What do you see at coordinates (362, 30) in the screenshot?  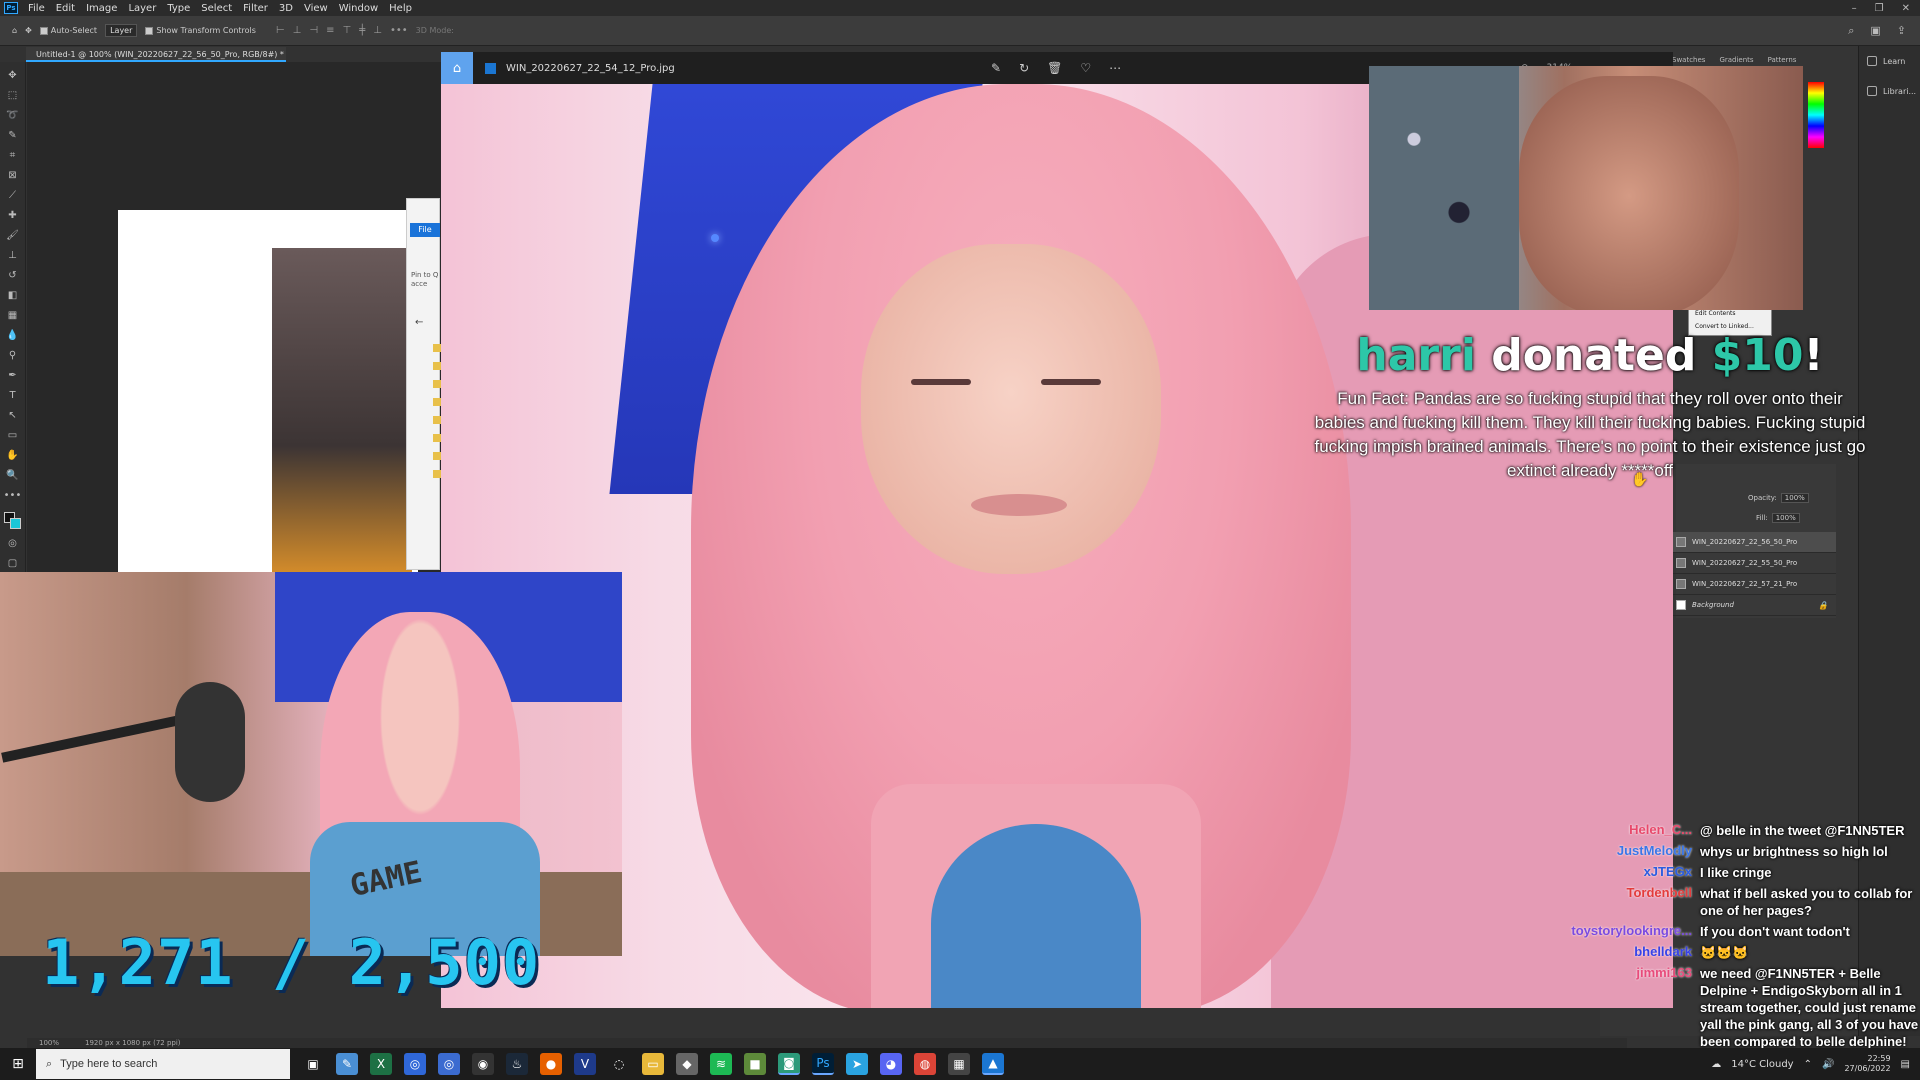 I see `align-middle-icon: ╪` at bounding box center [362, 30].